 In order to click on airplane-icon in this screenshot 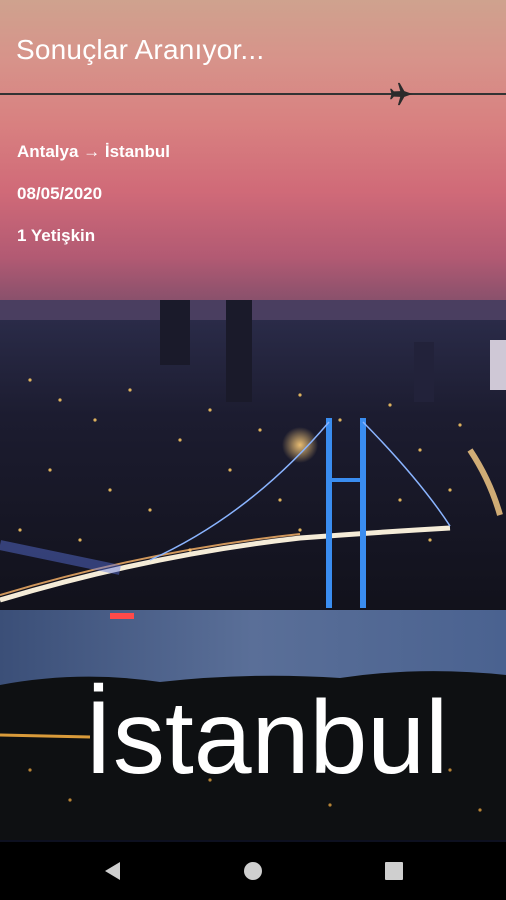, I will do `click(401, 94)`.